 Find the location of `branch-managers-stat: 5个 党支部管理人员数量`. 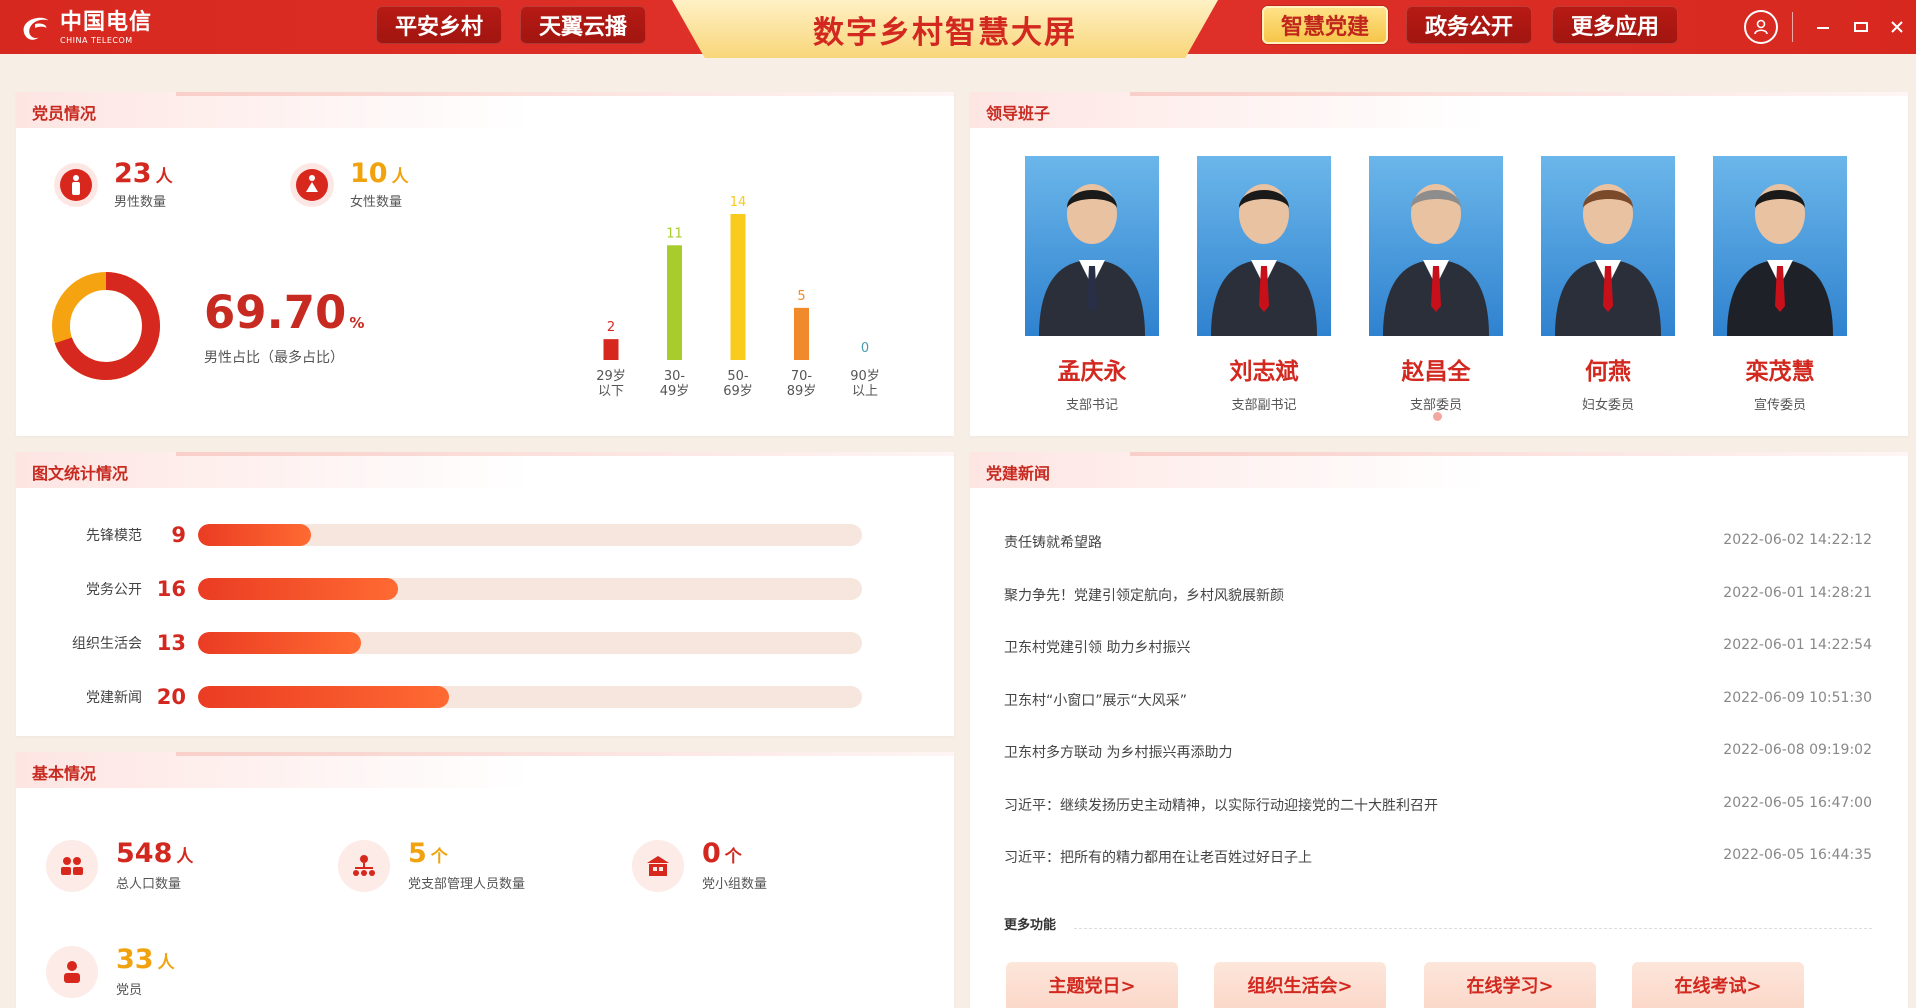

branch-managers-stat: 5个 党支部管理人员数量 is located at coordinates (431, 866).